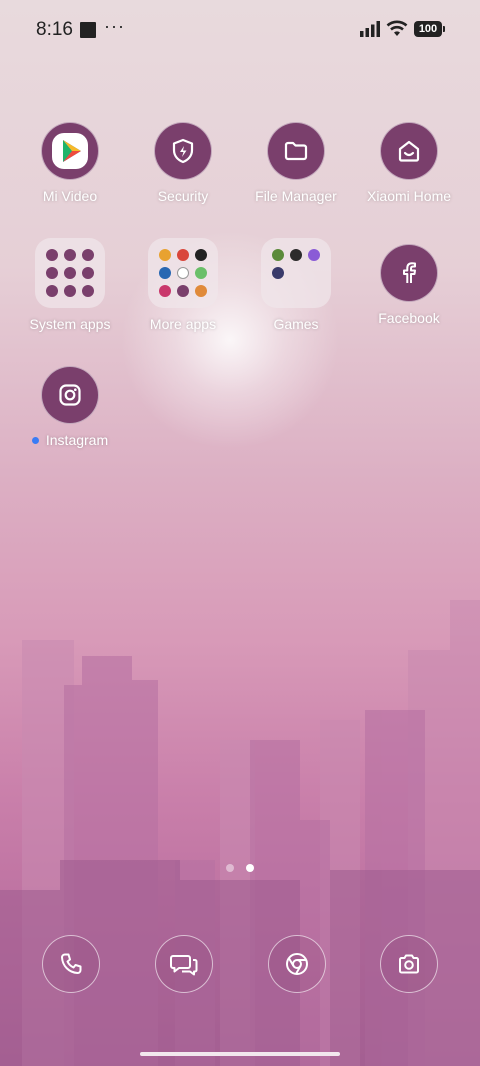 The width and height of the screenshot is (480, 1066). I want to click on signal-icon, so click(370, 29).